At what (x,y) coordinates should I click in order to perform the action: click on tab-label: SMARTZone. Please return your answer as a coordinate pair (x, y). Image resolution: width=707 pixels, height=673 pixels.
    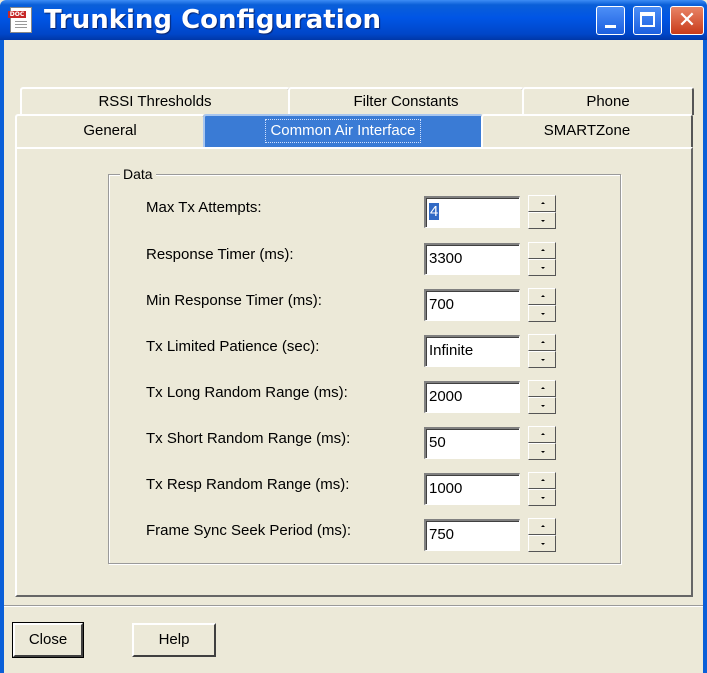
    Looking at the image, I should click on (587, 130).